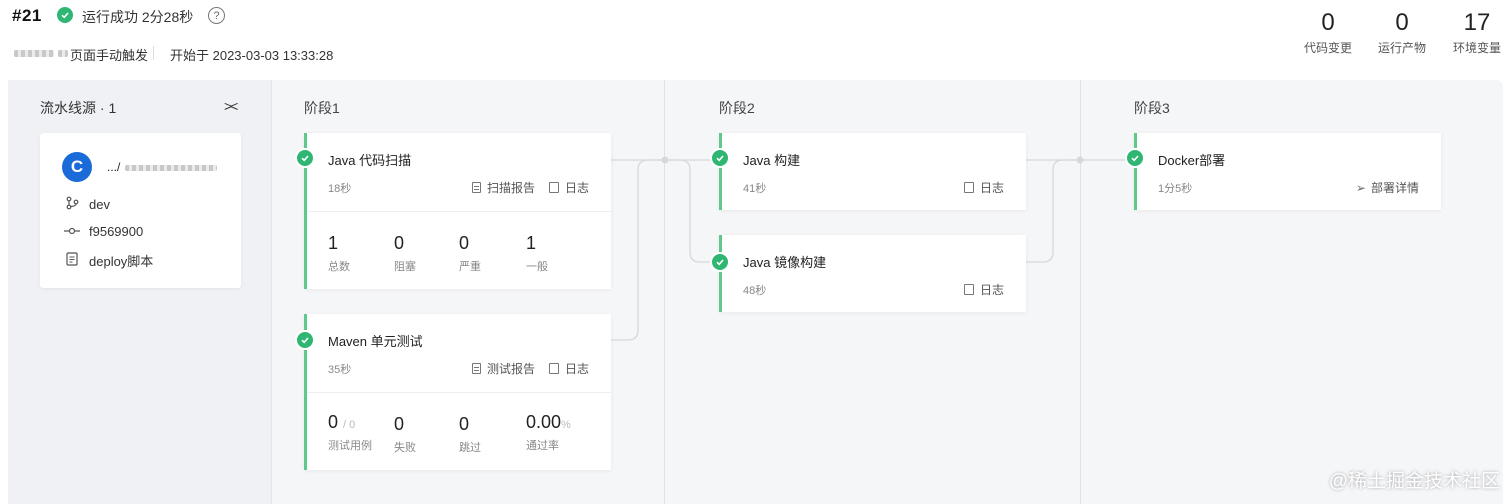 This screenshot has width=1512, height=504. Describe the element at coordinates (503, 368) in the screenshot. I see `test-report-link: 测试报告` at that location.